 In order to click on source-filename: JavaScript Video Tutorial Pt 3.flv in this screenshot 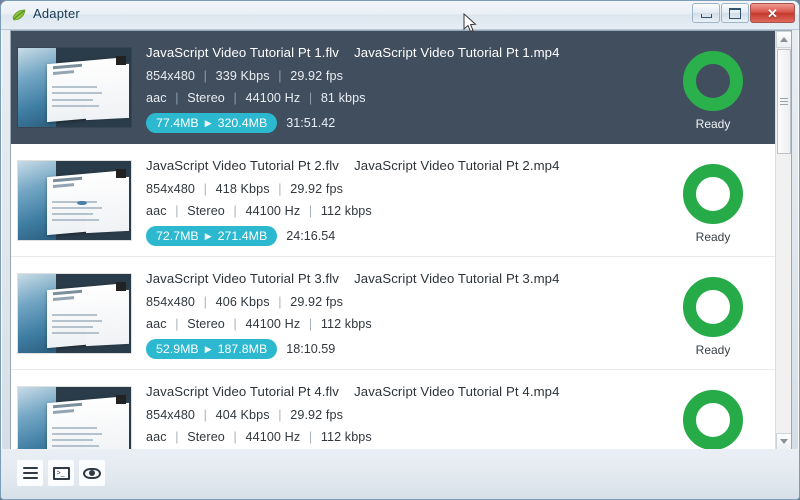, I will do `click(243, 278)`.